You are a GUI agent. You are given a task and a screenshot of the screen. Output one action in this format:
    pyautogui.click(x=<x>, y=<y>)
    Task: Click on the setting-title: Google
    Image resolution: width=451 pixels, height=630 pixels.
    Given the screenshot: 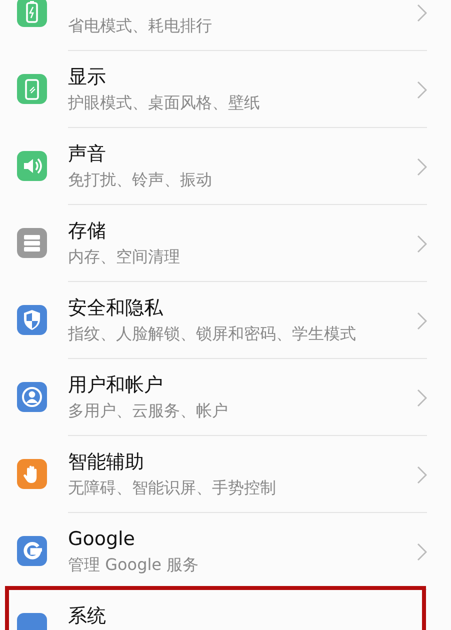 What is the action you would take?
    pyautogui.click(x=102, y=539)
    